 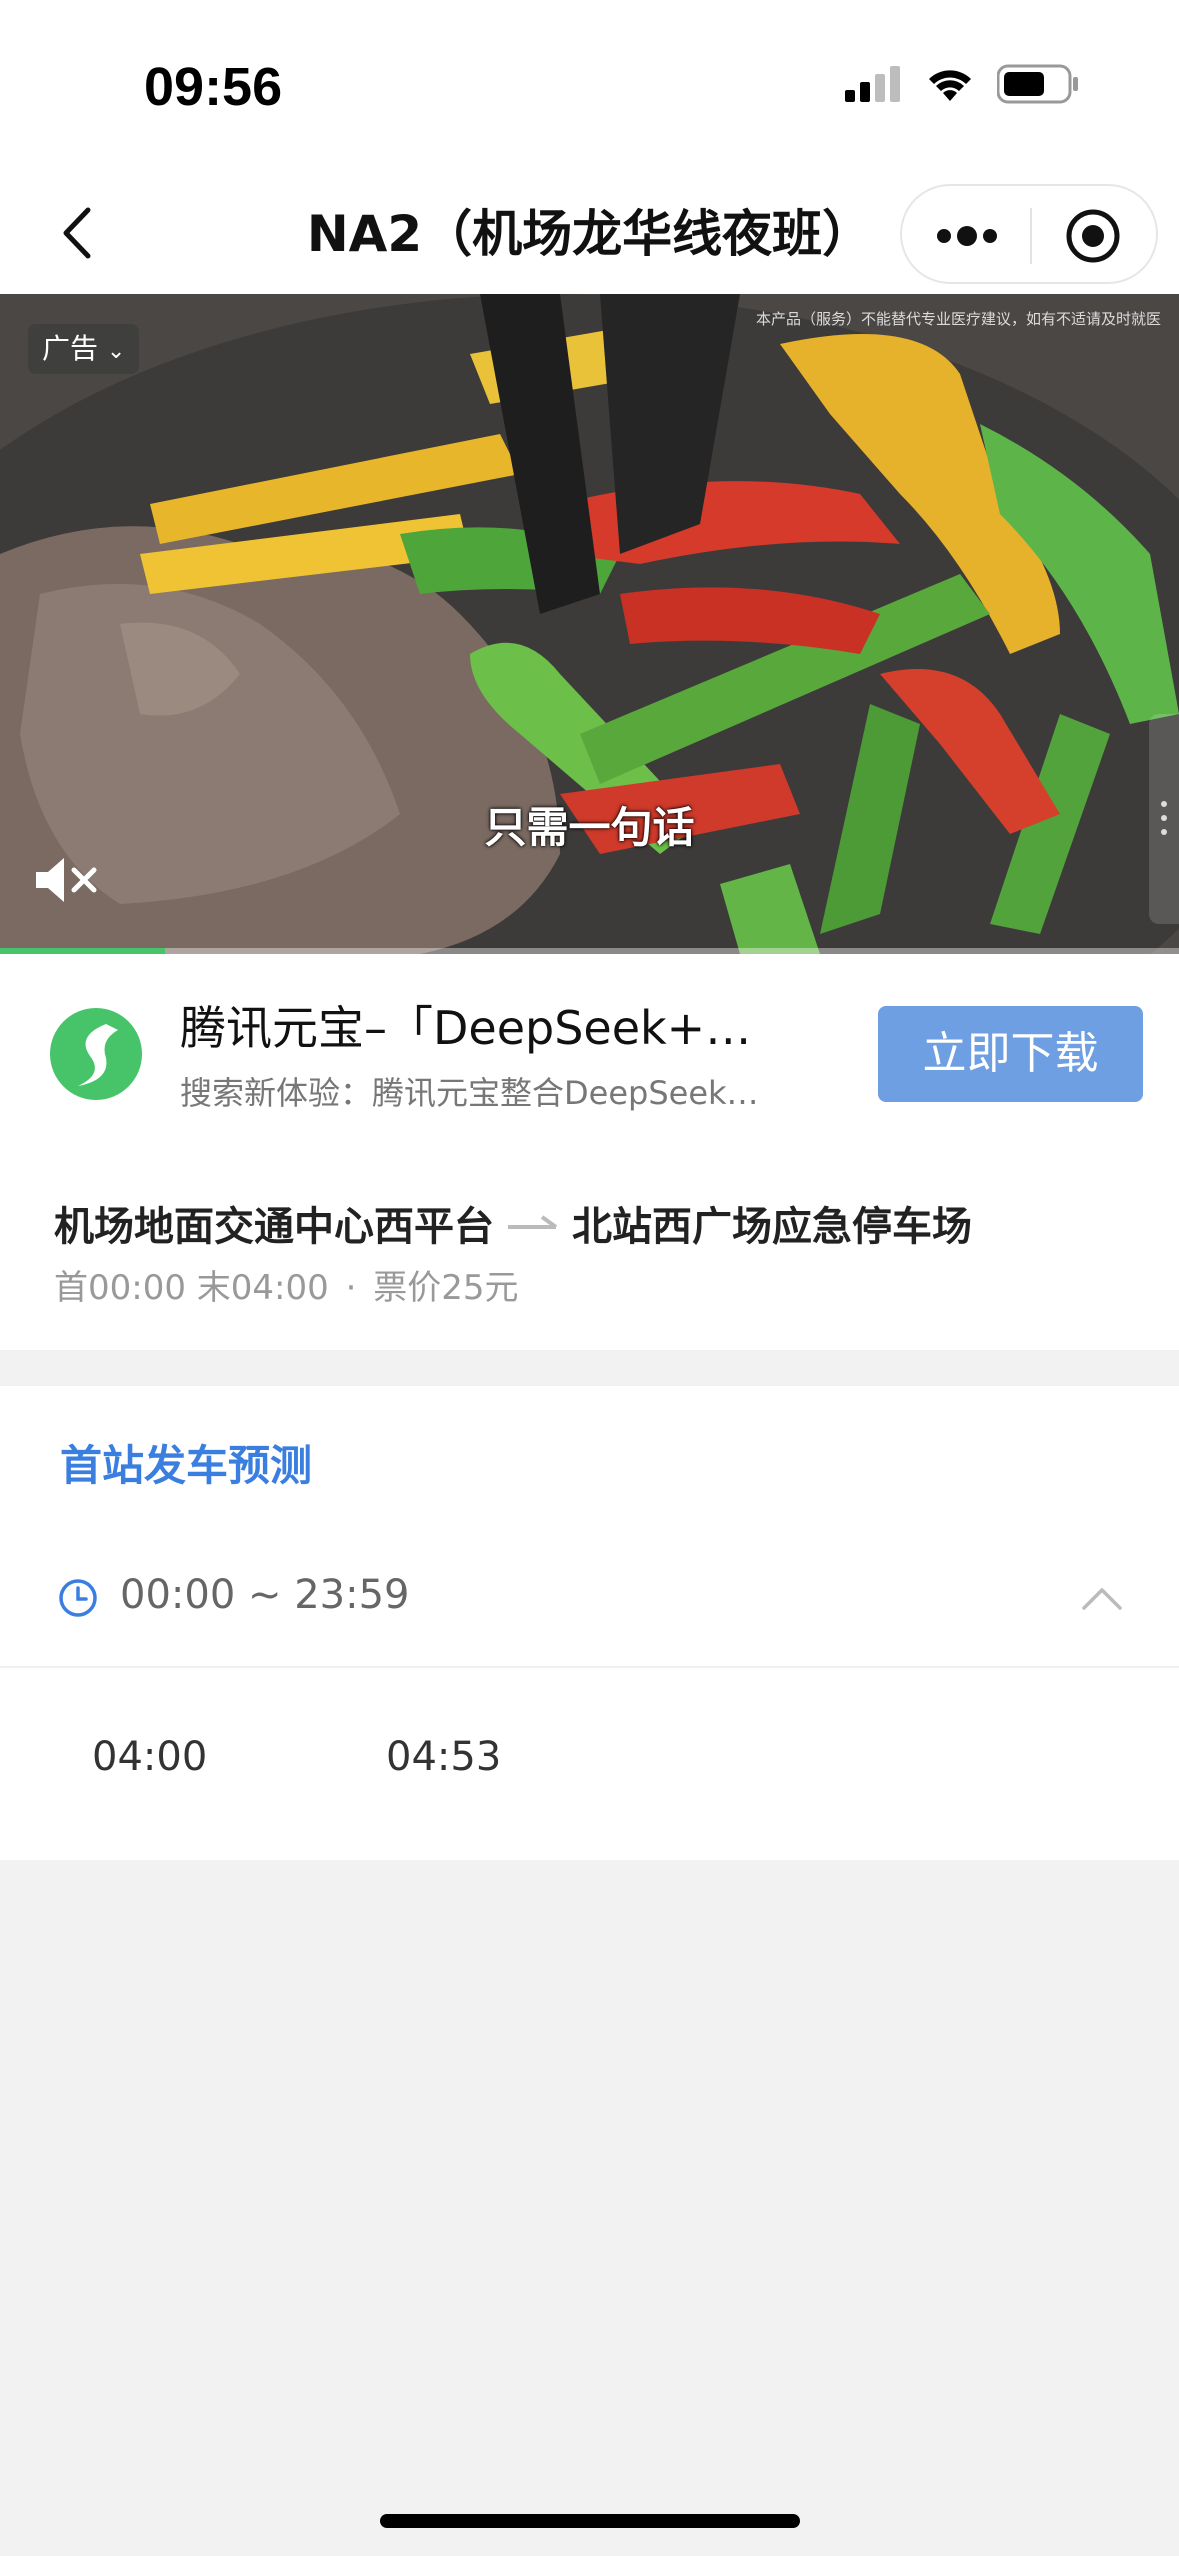 I want to click on capsule-divider, so click(x=1031, y=236).